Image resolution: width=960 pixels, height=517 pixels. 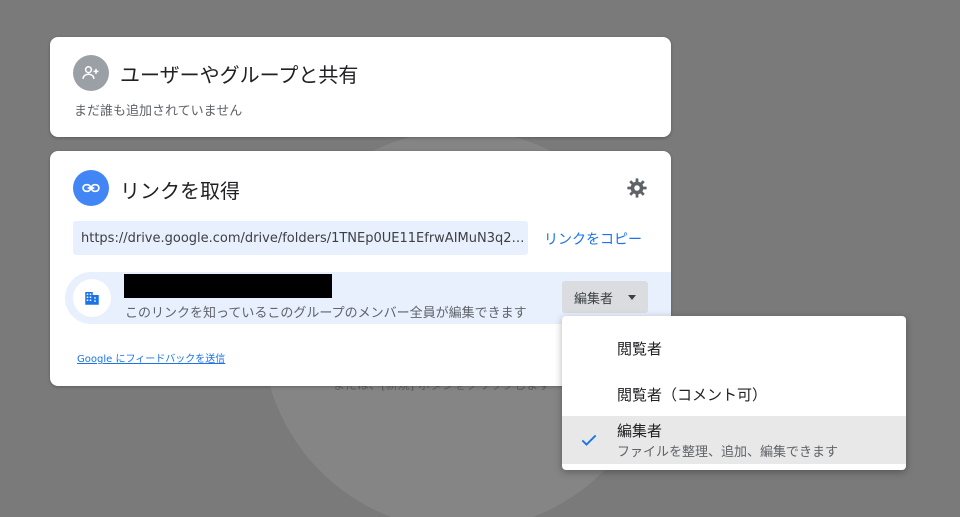 I want to click on share-with-people-card: ユーザーやグループと共有 まだ誰も追加されていません, so click(x=360, y=87).